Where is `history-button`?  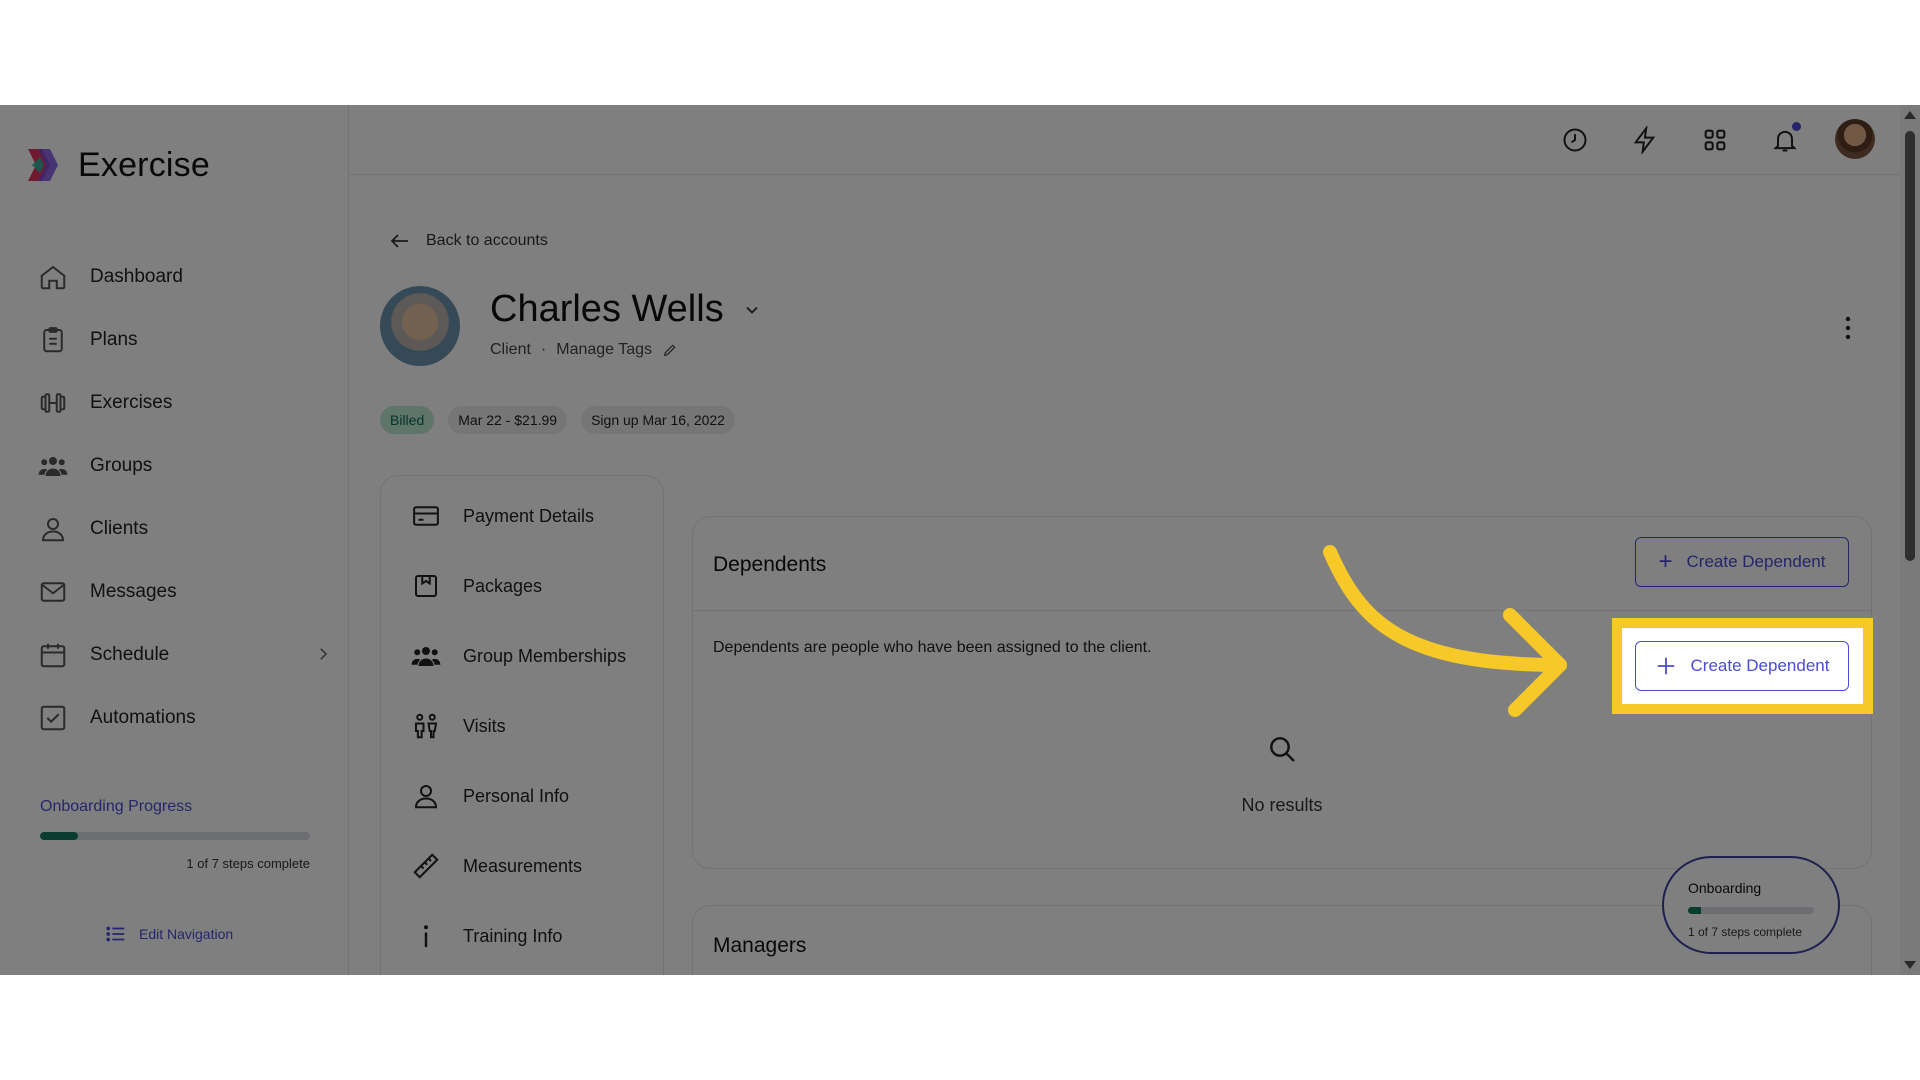 history-button is located at coordinates (1575, 140).